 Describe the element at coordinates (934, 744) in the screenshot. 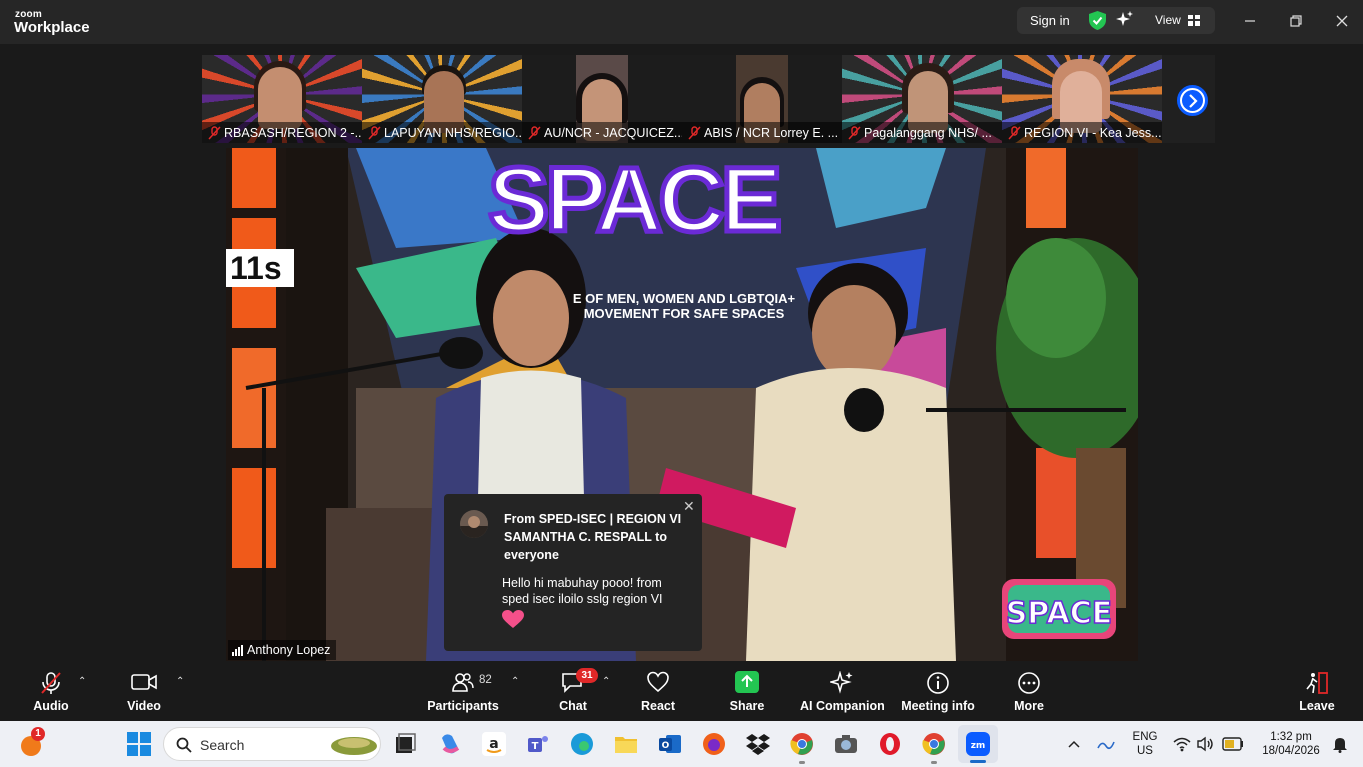

I see `chrome-icon` at that location.